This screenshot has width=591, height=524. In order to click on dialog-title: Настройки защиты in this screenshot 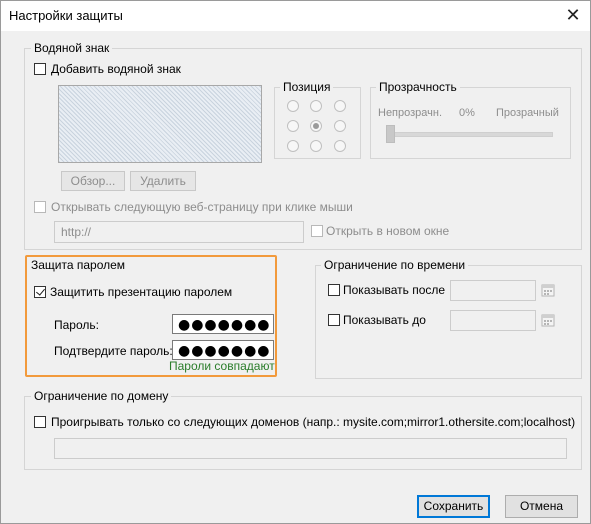, I will do `click(66, 15)`.